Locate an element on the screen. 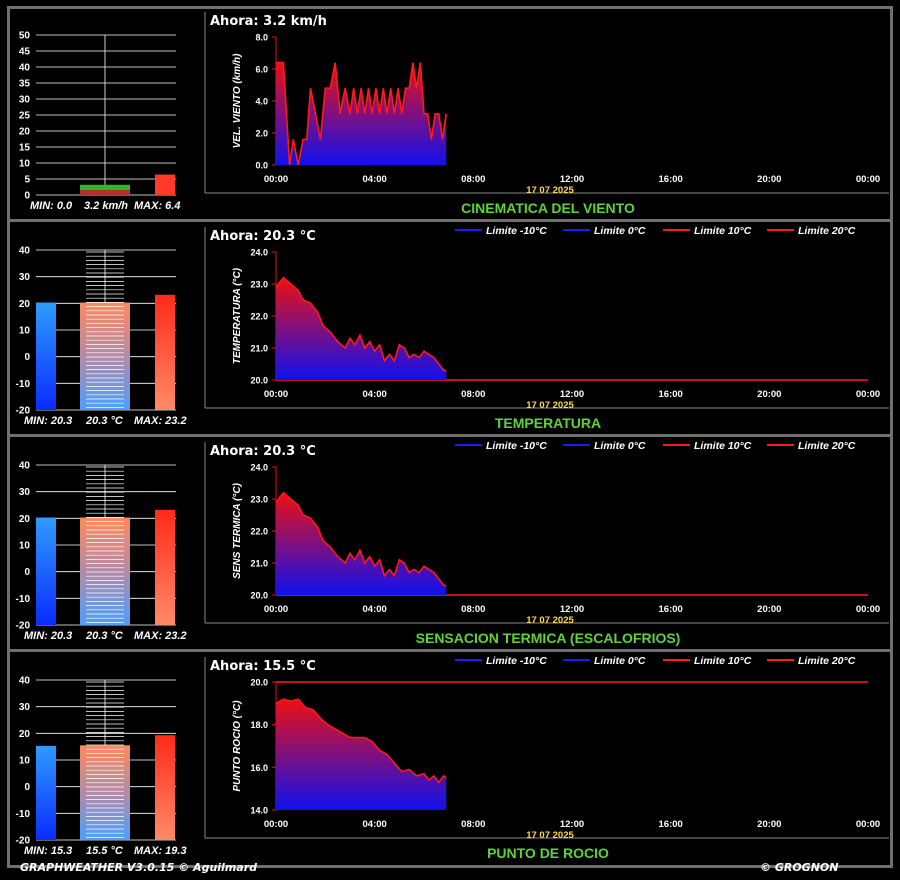  y-tick-label: 8.0 is located at coordinates (261, 38).